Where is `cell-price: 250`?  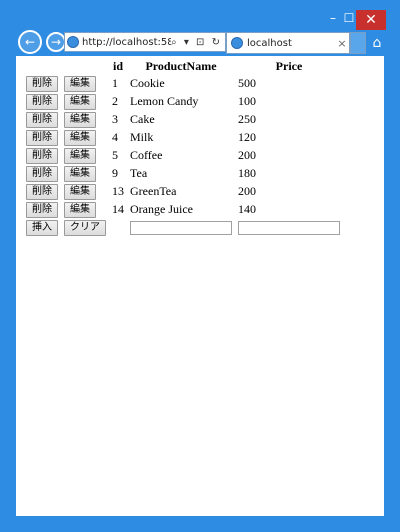
cell-price: 250 is located at coordinates (247, 118).